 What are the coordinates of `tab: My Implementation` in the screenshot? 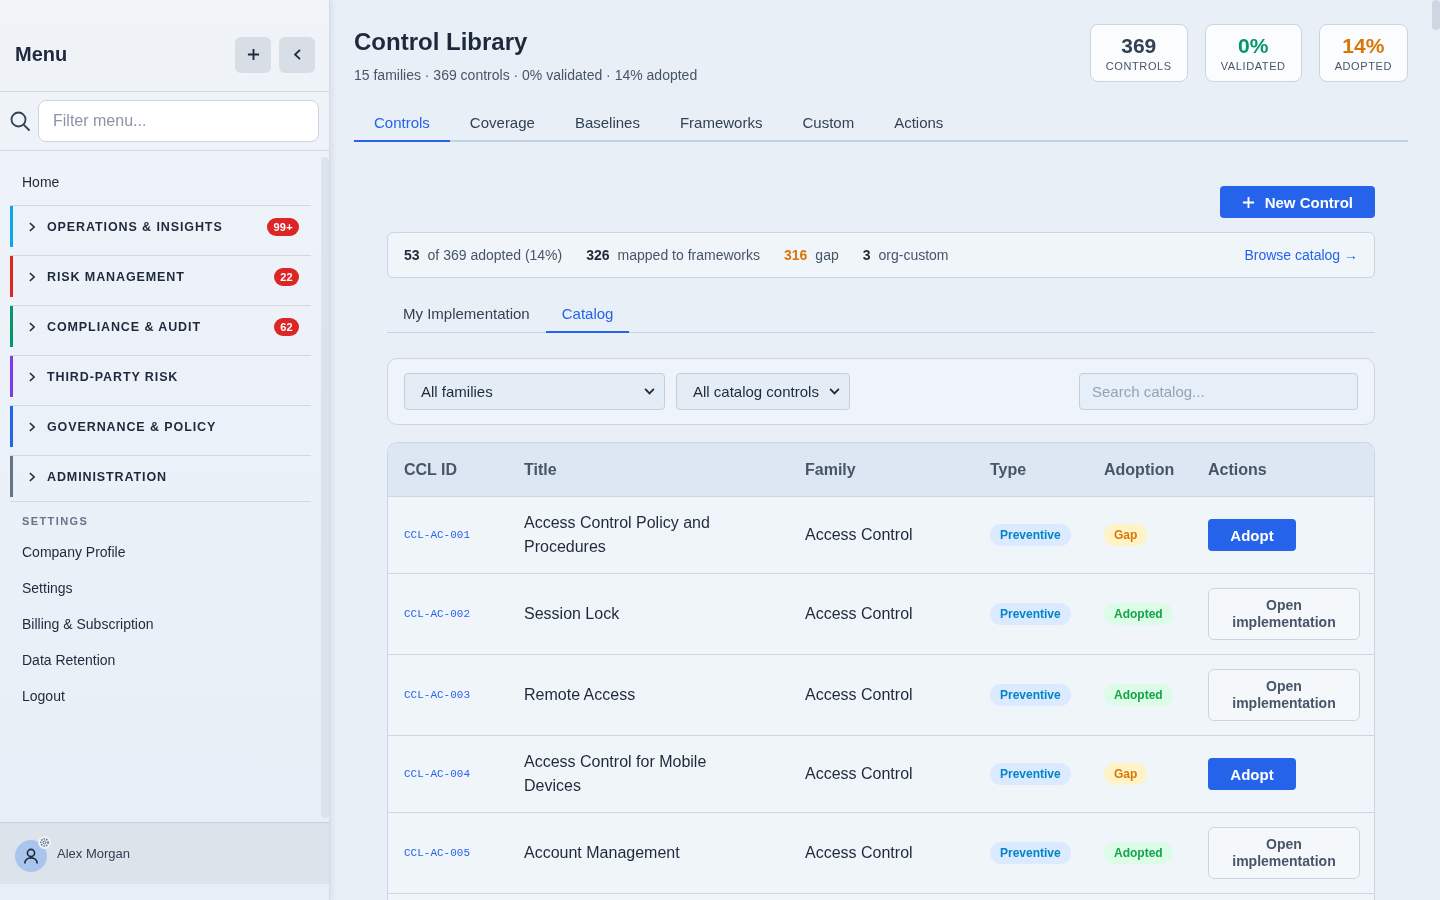 It's located at (466, 314).